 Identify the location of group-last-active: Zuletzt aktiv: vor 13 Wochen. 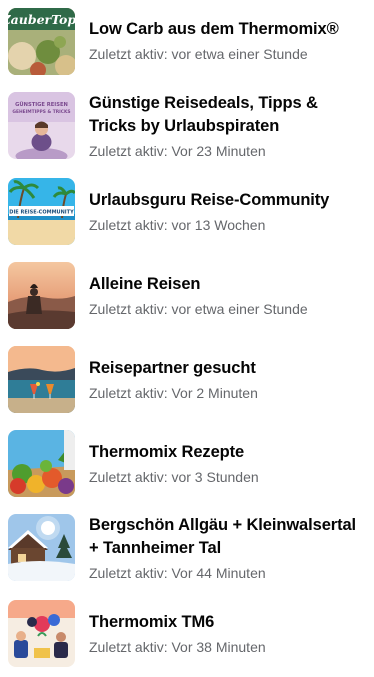
(177, 225).